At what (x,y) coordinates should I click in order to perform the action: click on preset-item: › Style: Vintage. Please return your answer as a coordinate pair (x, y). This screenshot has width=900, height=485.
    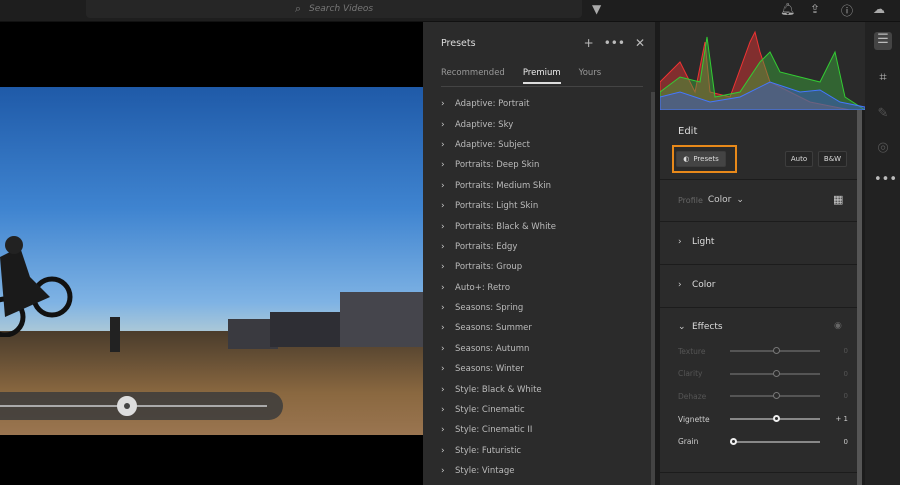
    Looking at the image, I should click on (498, 471).